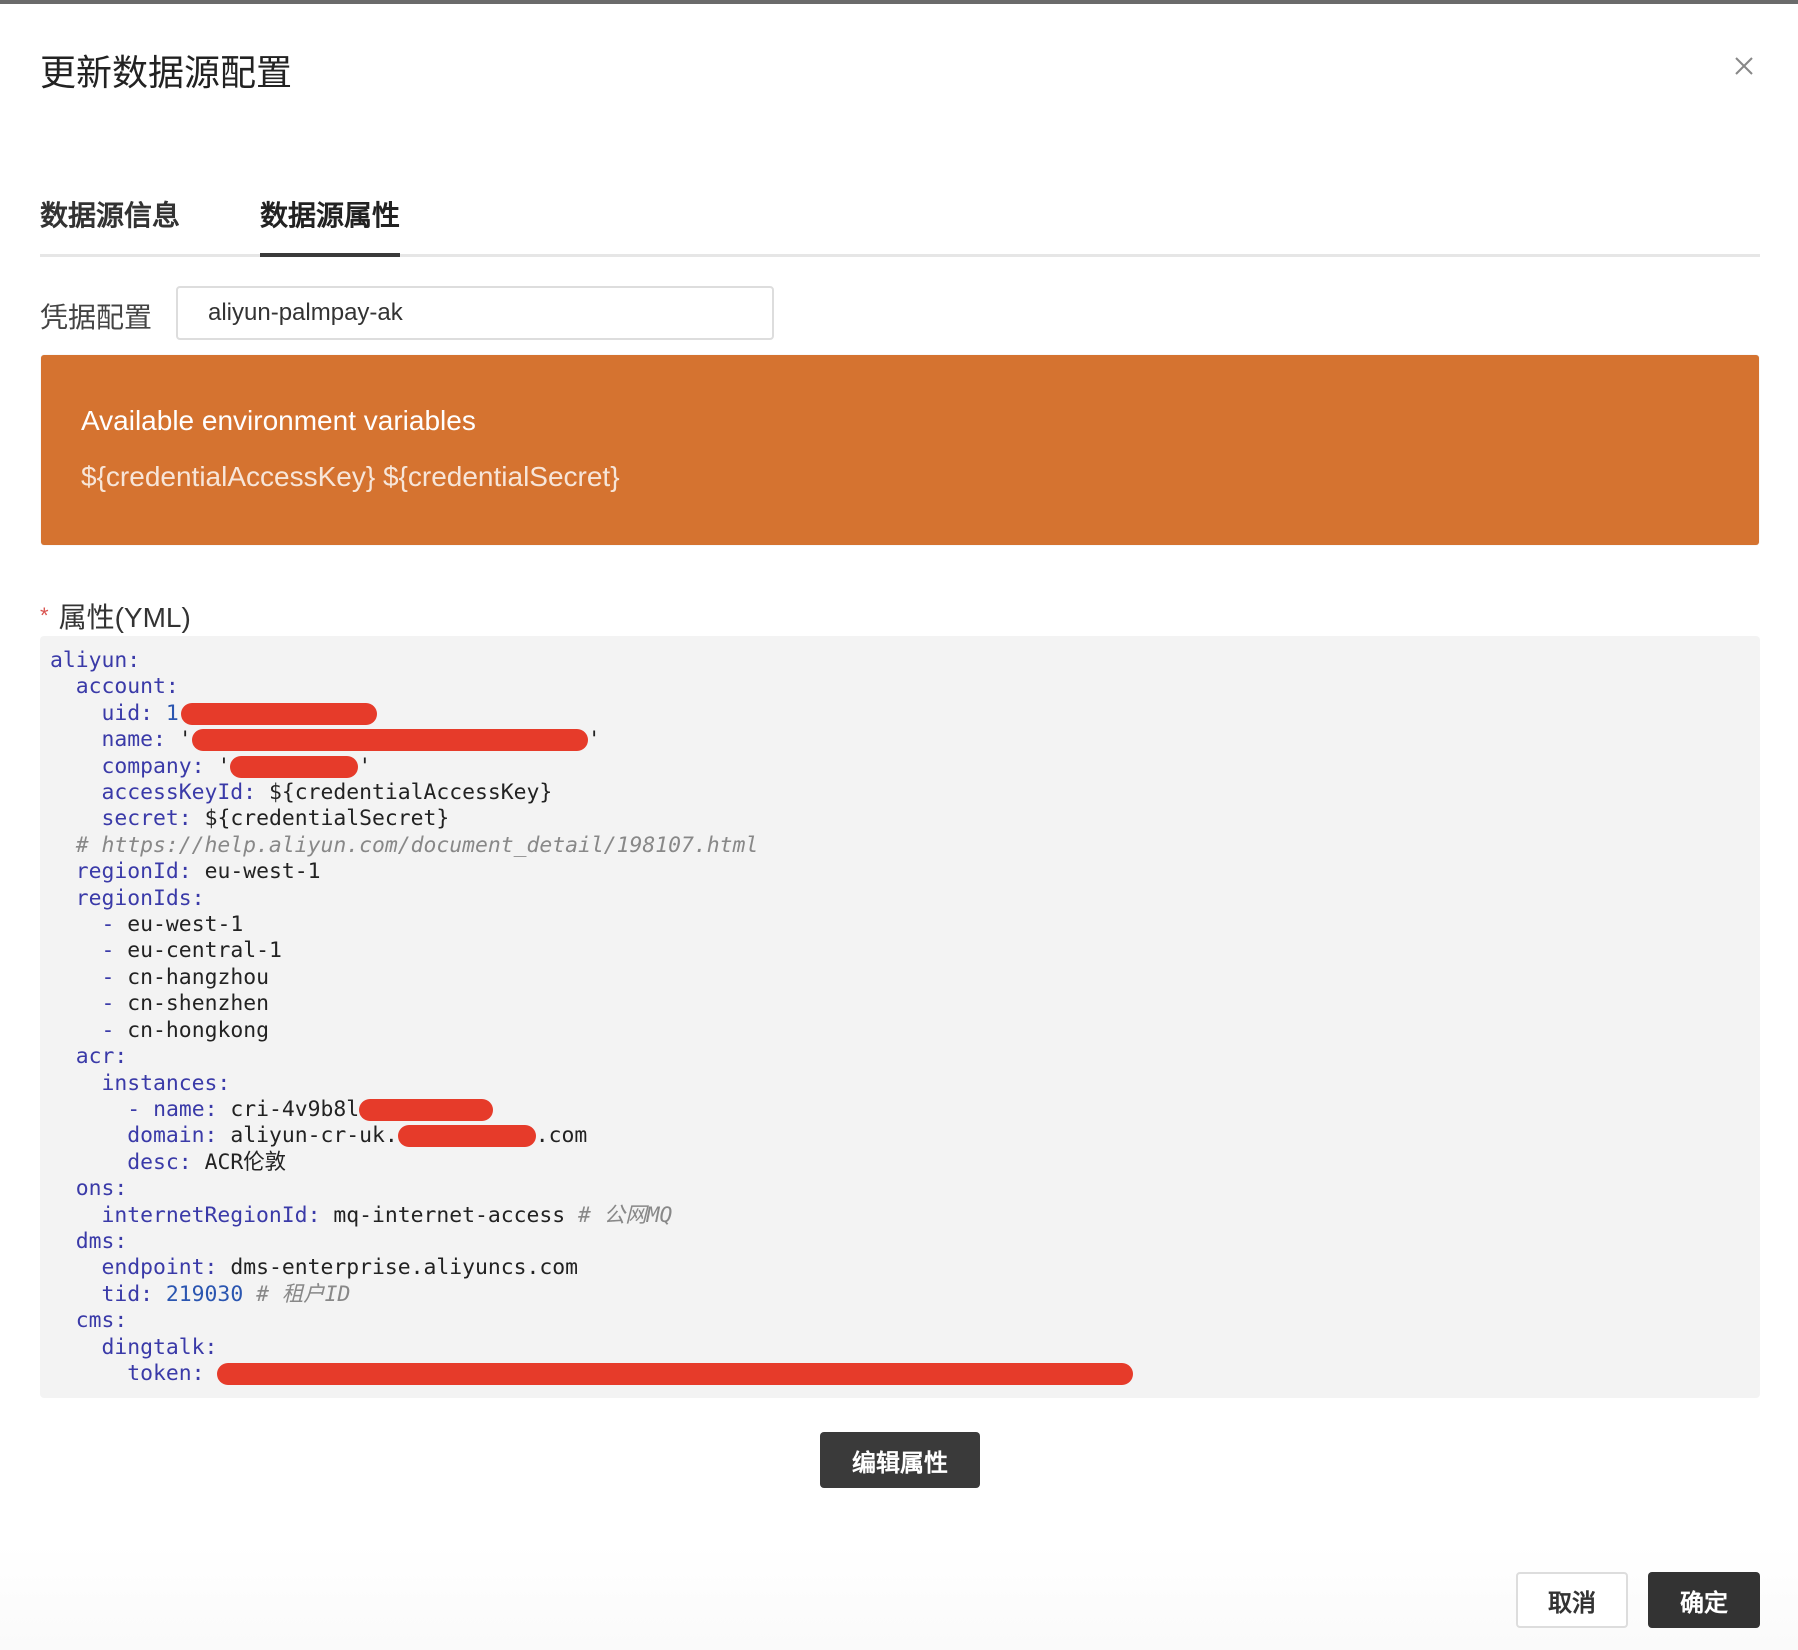 The width and height of the screenshot is (1798, 1650). What do you see at coordinates (204, 1294) in the screenshot?
I see `code-value: 219030` at bounding box center [204, 1294].